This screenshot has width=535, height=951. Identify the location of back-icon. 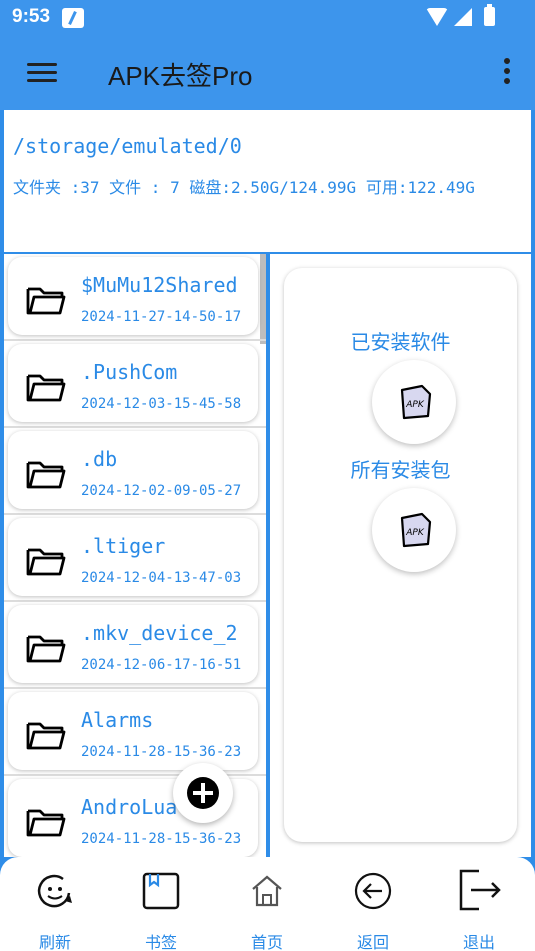
(373, 891).